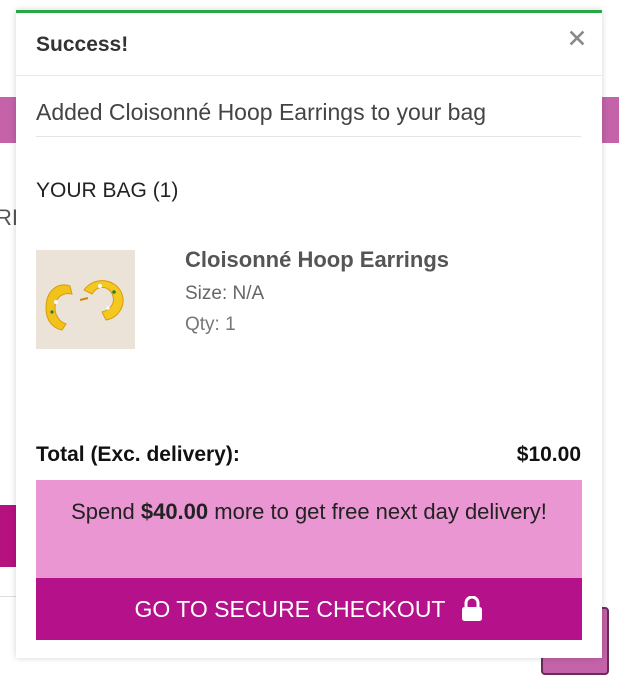  Describe the element at coordinates (308, 455) in the screenshot. I see `total-row: Total (Exc. delivery): $10.00` at that location.